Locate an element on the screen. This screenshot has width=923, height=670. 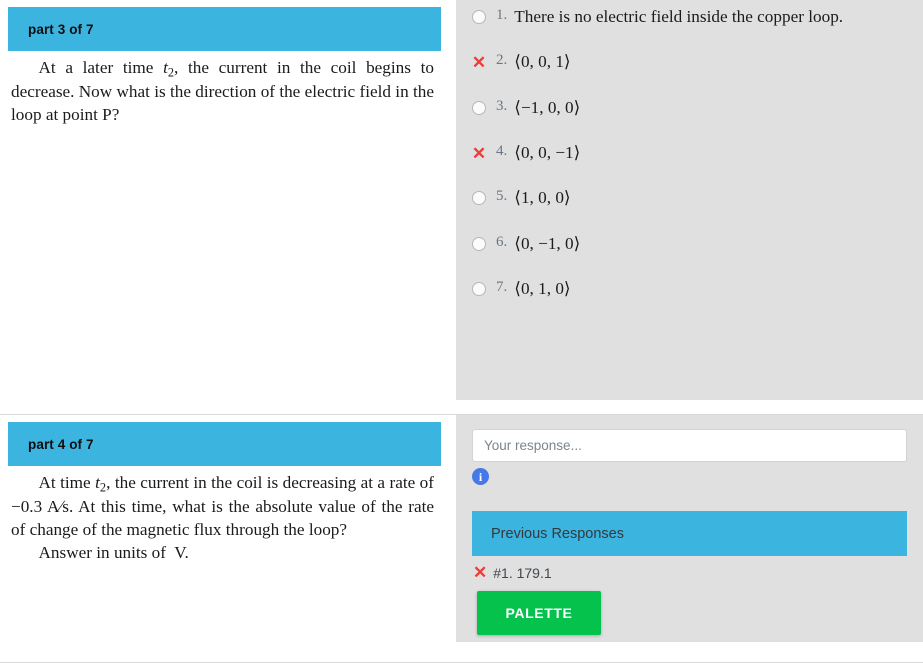
choice-label: ⟨0, 1, 0⟩ is located at coordinates (542, 289).